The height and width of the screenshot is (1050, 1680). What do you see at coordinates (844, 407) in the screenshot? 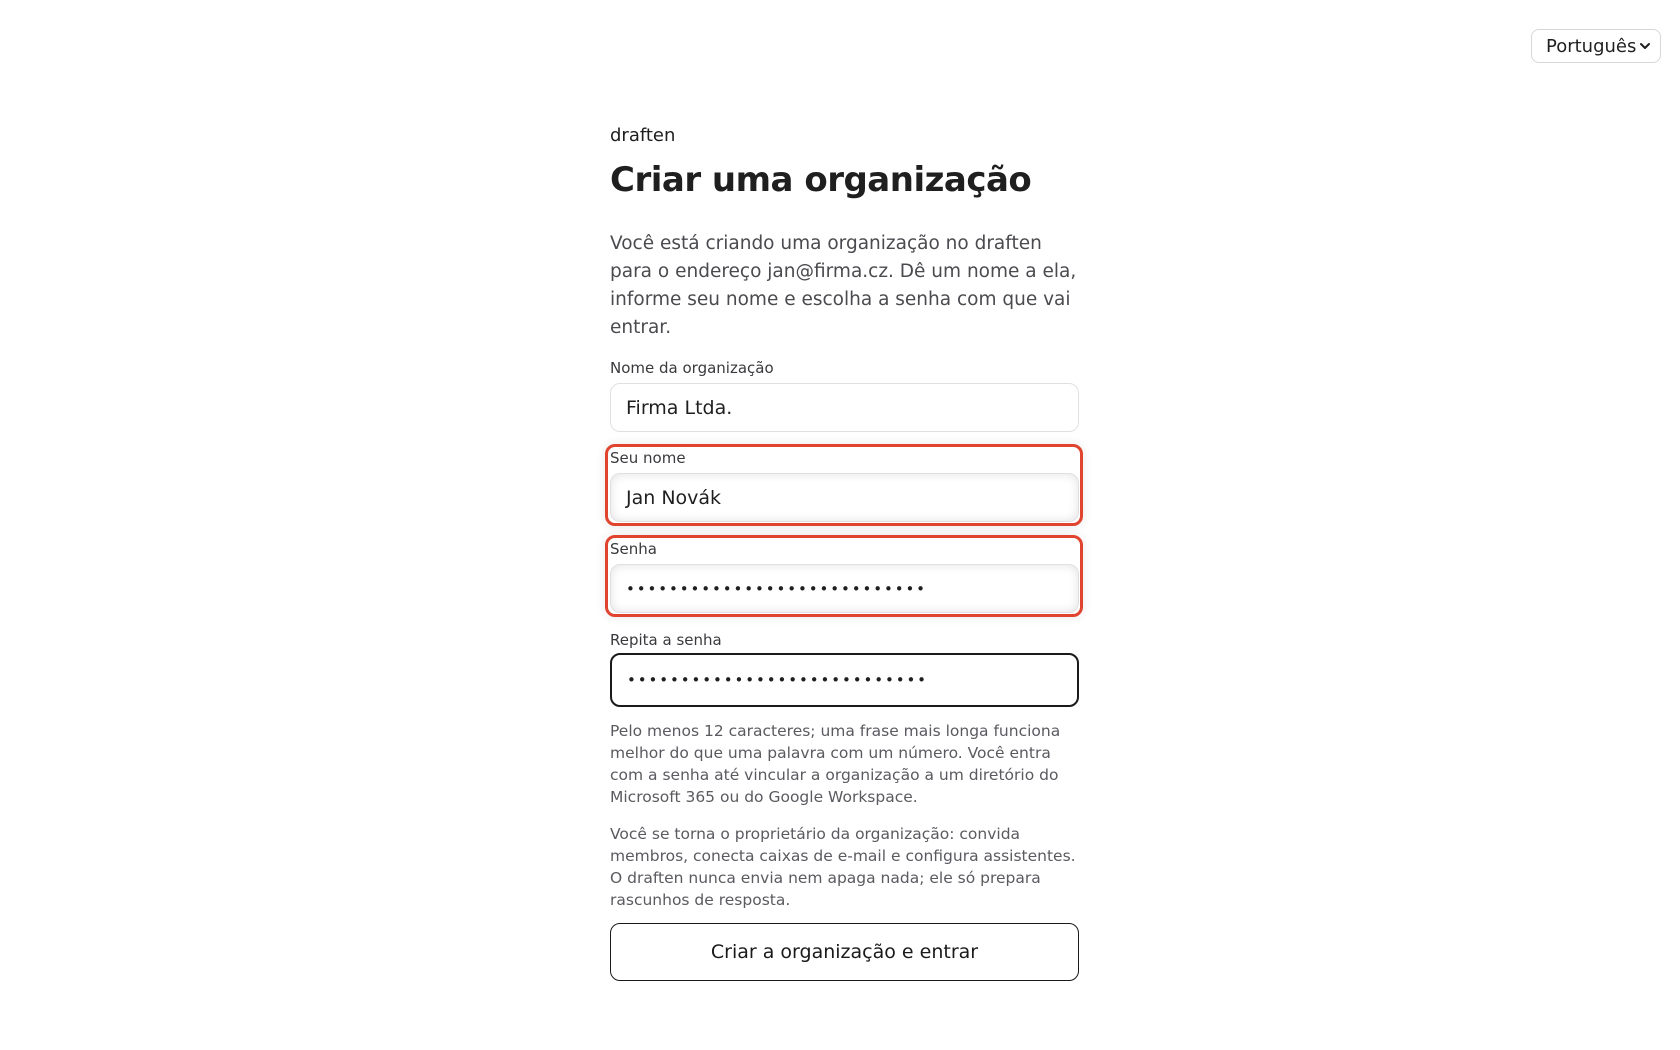
I see `org-name-input: Firma Ltda.` at bounding box center [844, 407].